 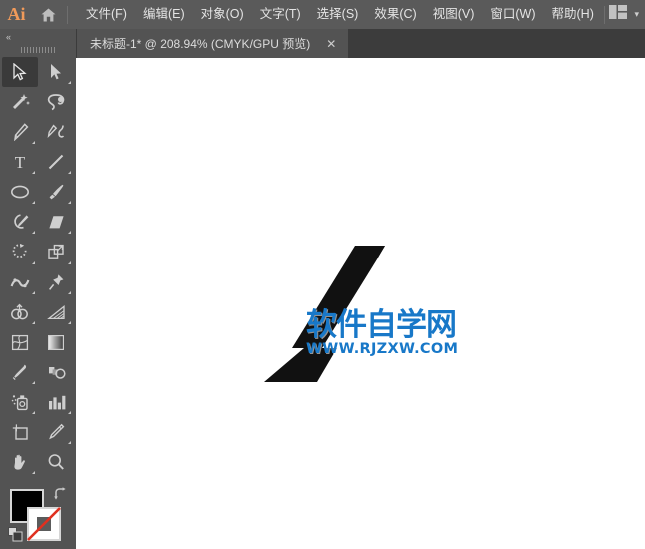 What do you see at coordinates (15, 537) in the screenshot?
I see `default-fill-stroke-icon` at bounding box center [15, 537].